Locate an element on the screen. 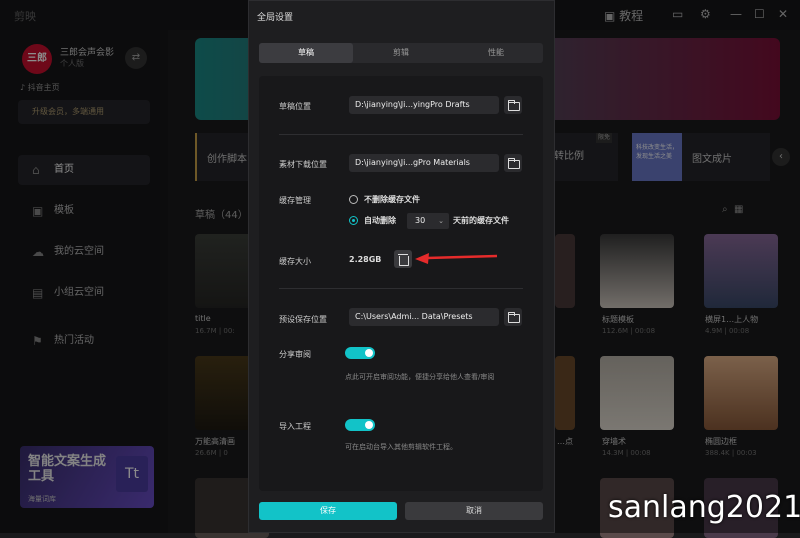 This screenshot has height=538, width=800. trash-icon is located at coordinates (403, 259).